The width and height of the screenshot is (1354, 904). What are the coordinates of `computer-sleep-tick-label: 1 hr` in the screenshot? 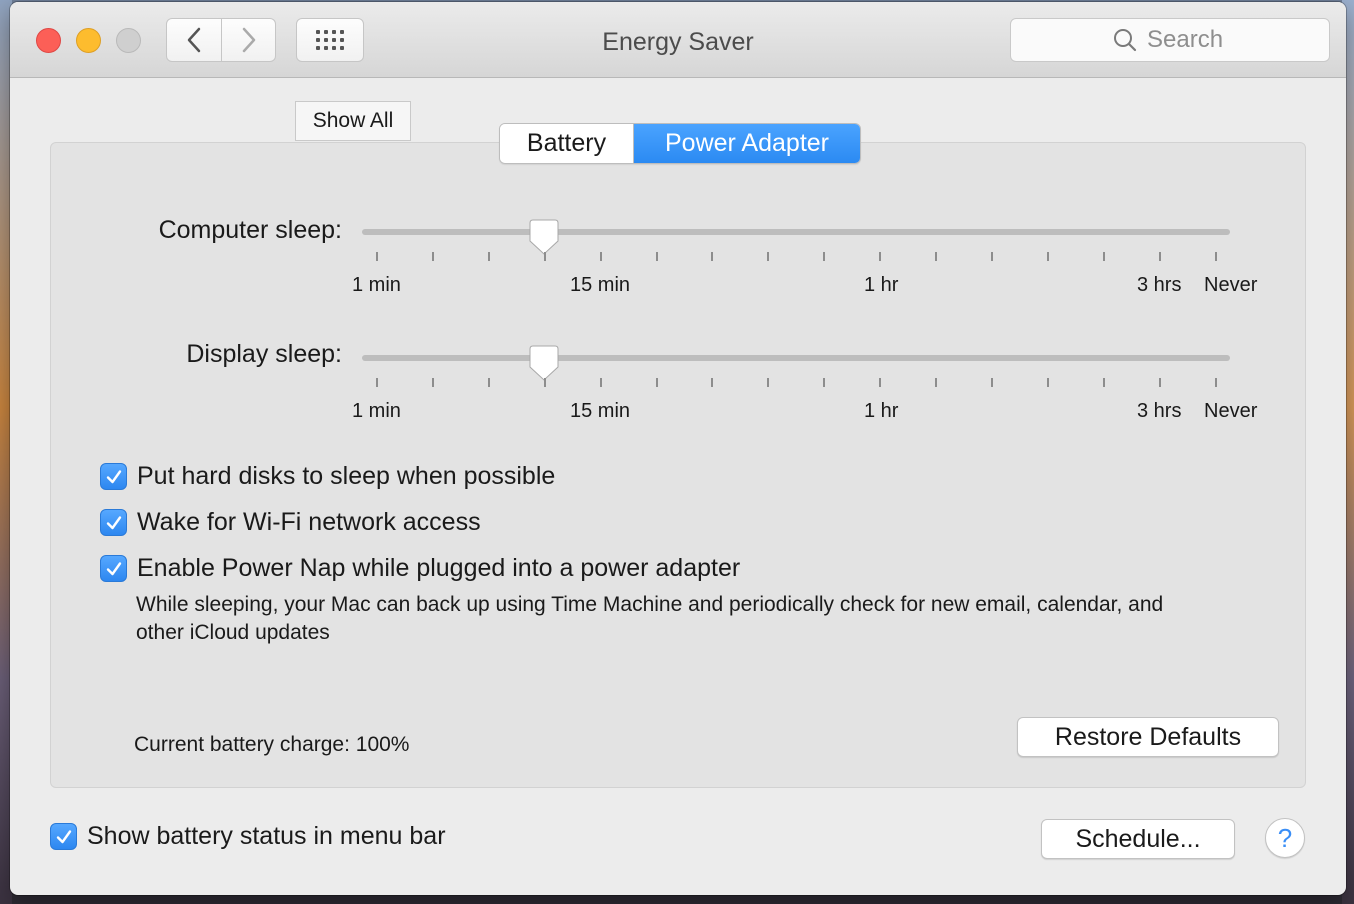 It's located at (881, 285).